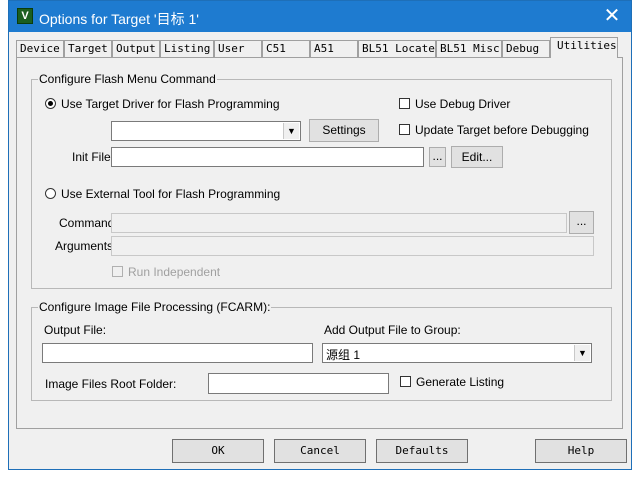 The image size is (640, 477). What do you see at coordinates (334, 48) in the screenshot?
I see `tab-a51: A51` at bounding box center [334, 48].